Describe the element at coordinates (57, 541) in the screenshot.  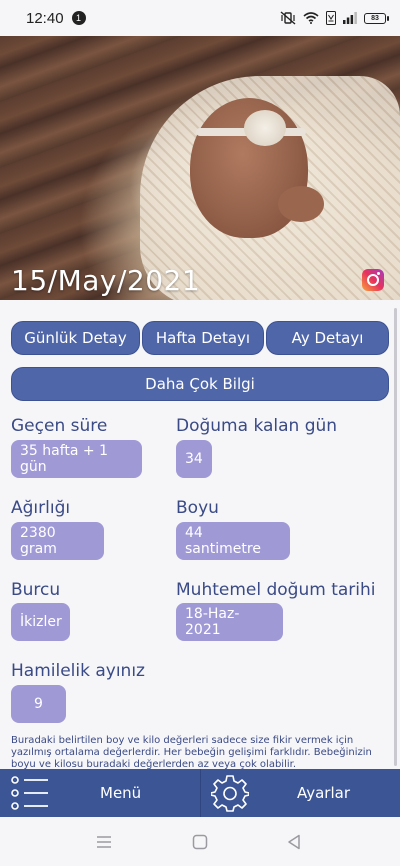
I see `weight-value: 2380 gram` at that location.